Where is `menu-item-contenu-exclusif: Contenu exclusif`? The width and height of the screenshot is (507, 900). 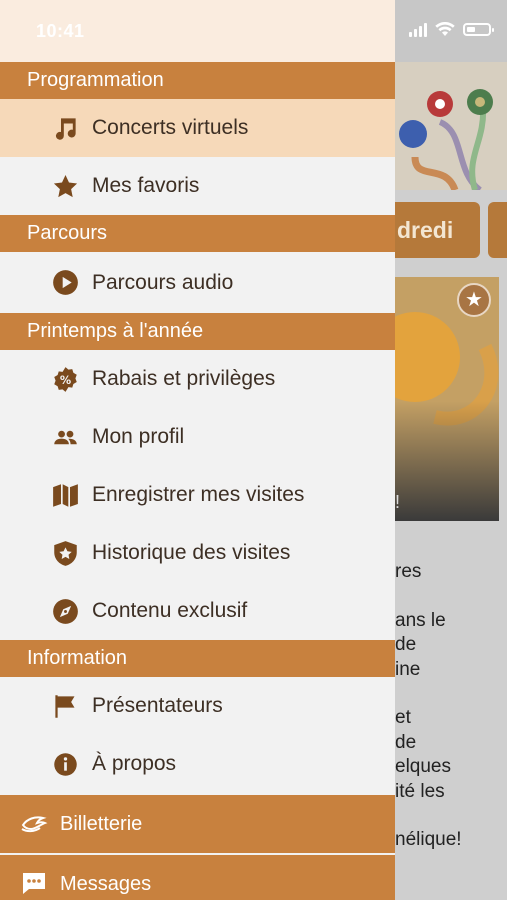 menu-item-contenu-exclusif: Contenu exclusif is located at coordinates (197, 611).